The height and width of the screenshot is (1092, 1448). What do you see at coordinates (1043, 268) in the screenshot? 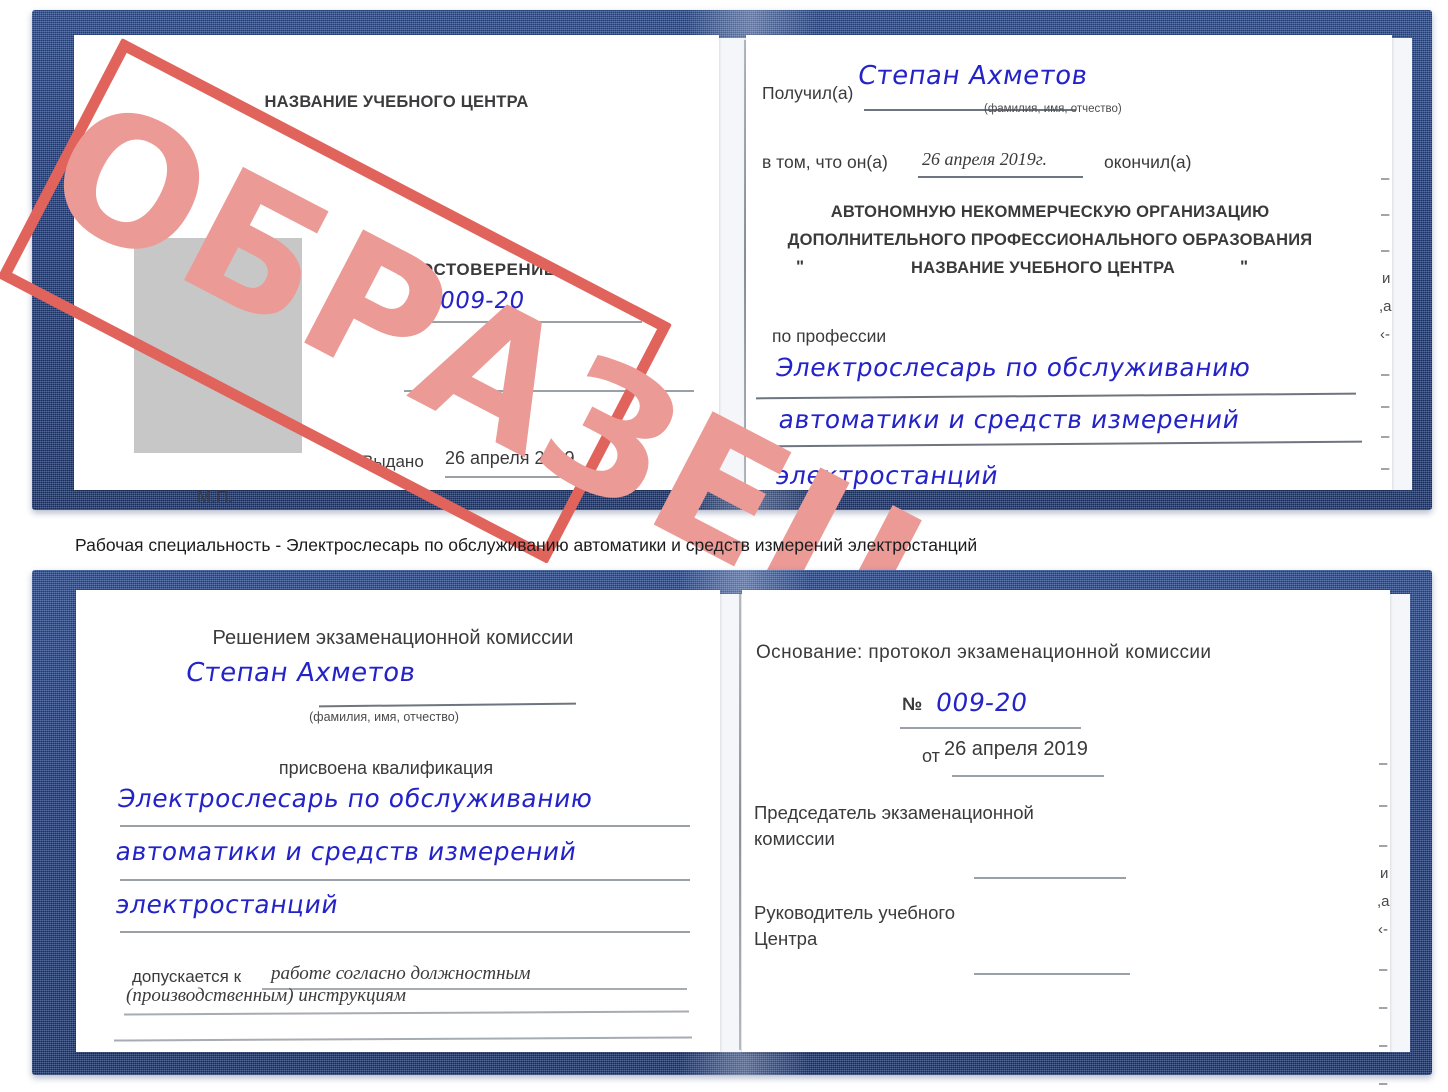
I see `org-line-3: НАЗВАНИЕ УЧЕБНОГО ЦЕНТРА` at bounding box center [1043, 268].